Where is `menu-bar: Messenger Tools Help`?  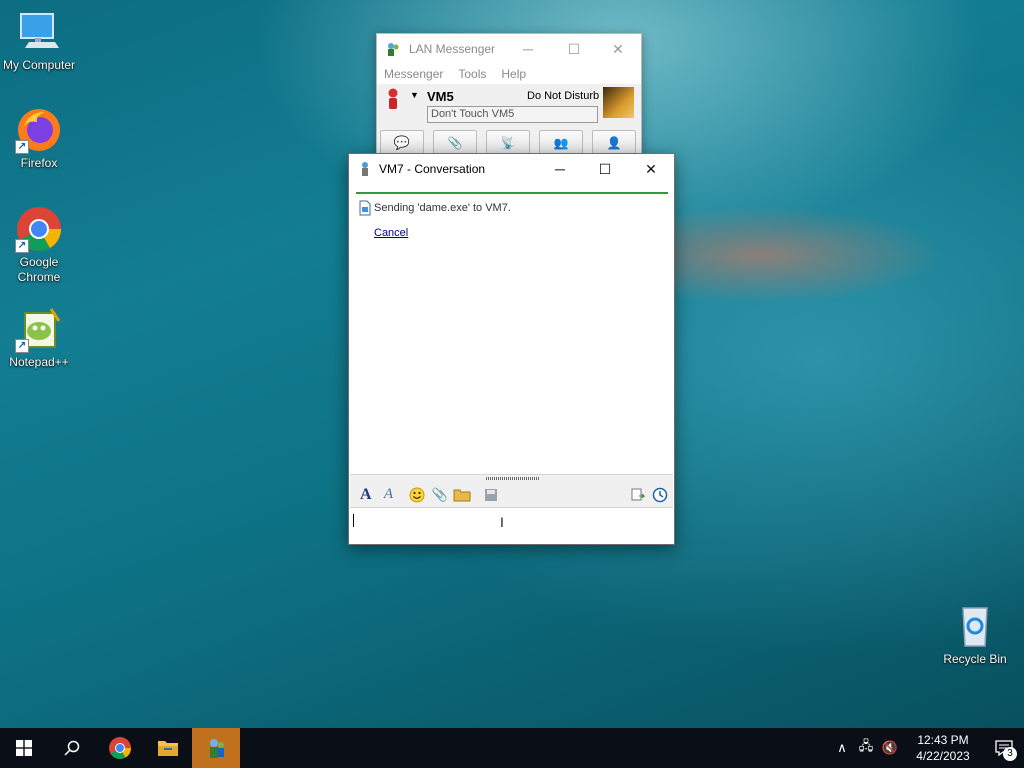
menu-bar: Messenger Tools Help is located at coordinates (509, 74).